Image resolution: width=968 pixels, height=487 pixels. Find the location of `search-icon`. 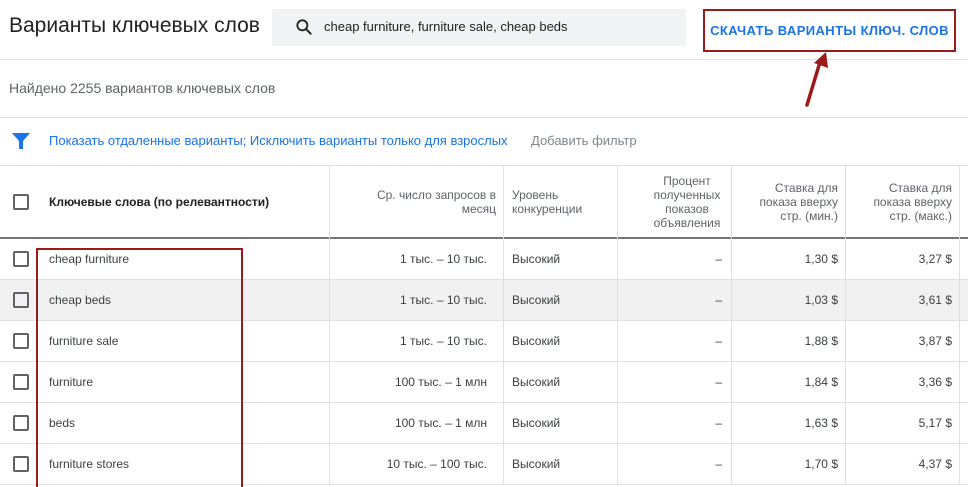

search-icon is located at coordinates (304, 27).